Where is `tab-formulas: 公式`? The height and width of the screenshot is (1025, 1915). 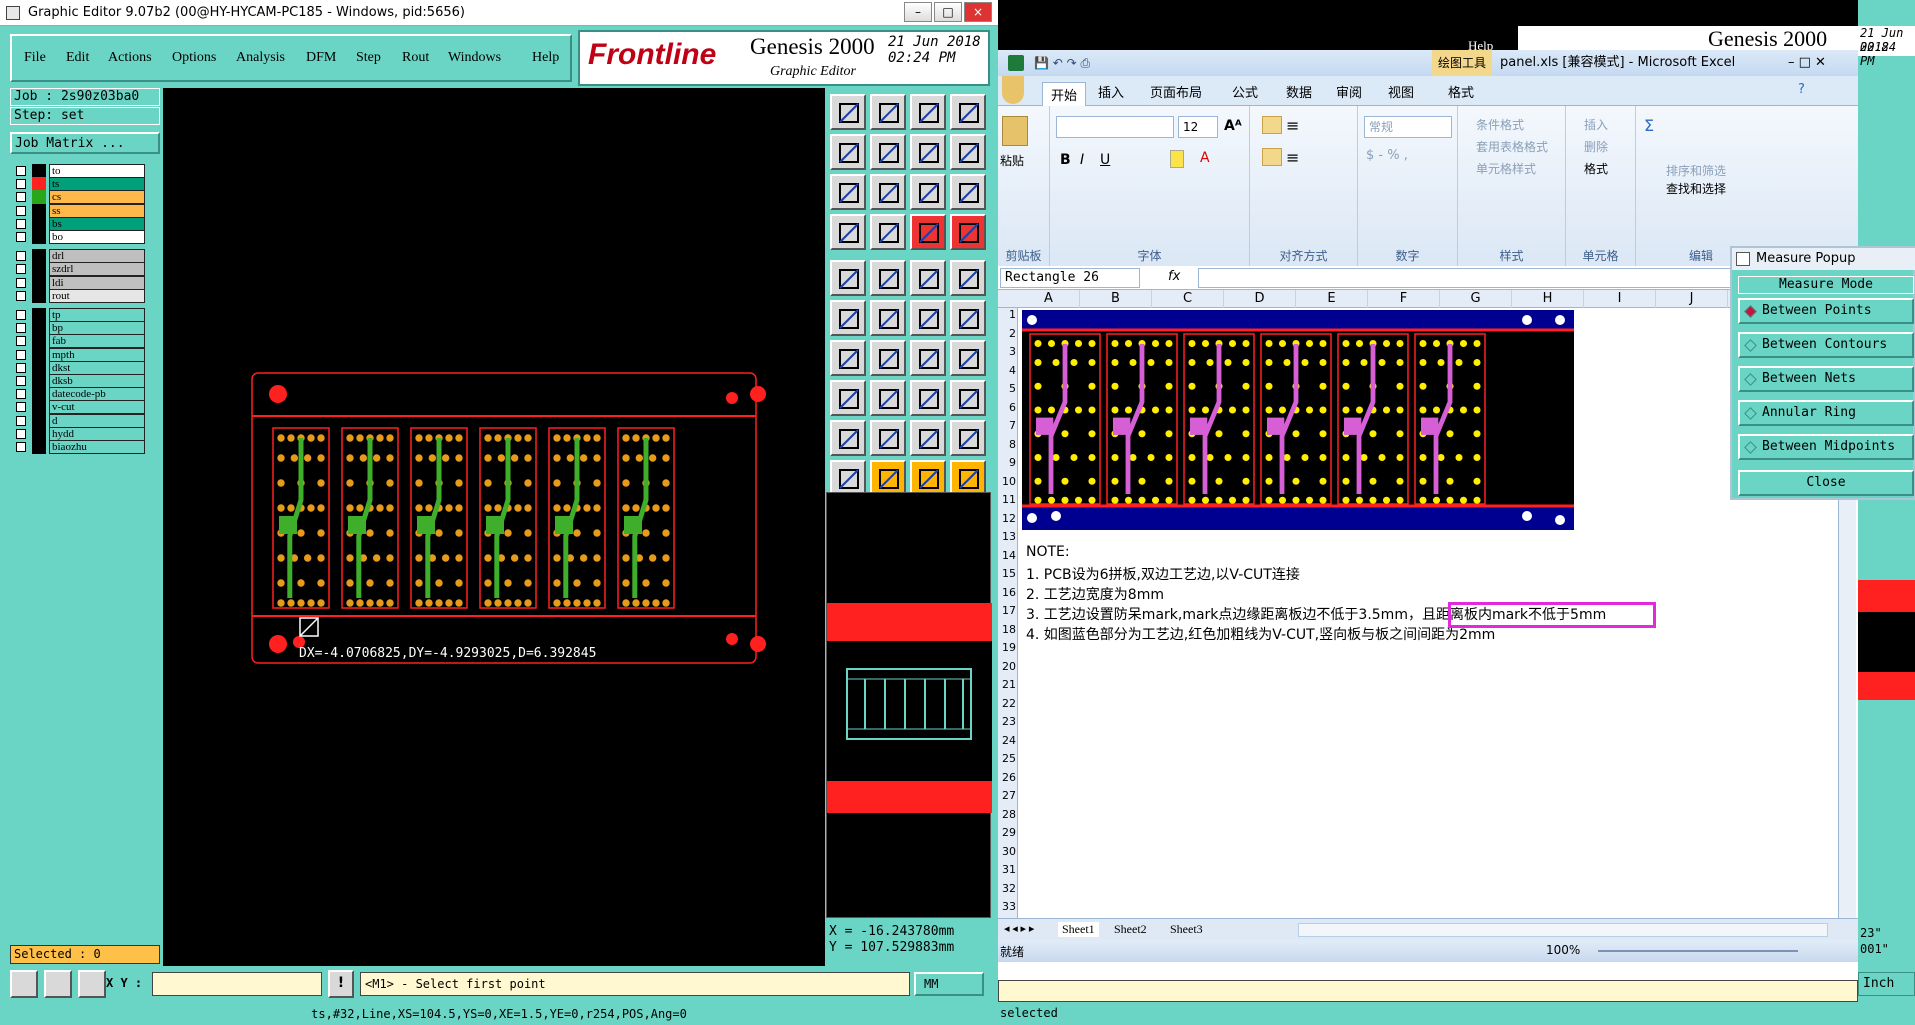
tab-formulas: 公式 is located at coordinates (1245, 91).